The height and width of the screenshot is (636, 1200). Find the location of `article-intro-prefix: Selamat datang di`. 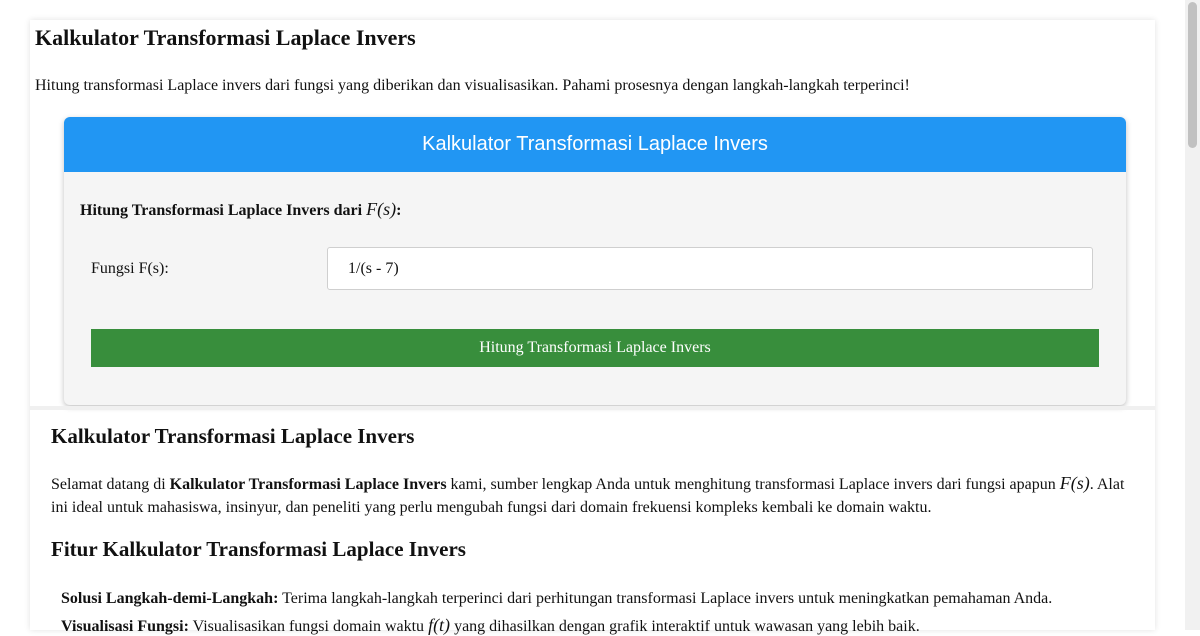

article-intro-prefix: Selamat datang di is located at coordinates (110, 484).